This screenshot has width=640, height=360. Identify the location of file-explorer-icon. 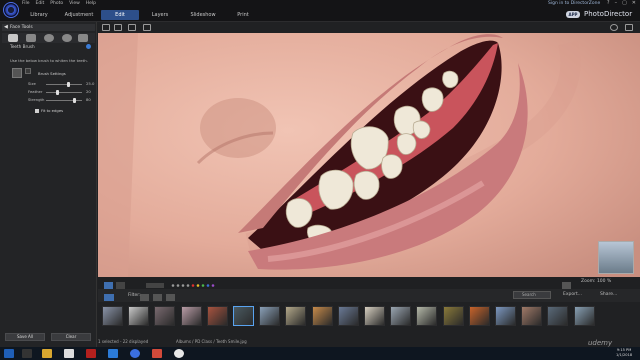
(47, 353).